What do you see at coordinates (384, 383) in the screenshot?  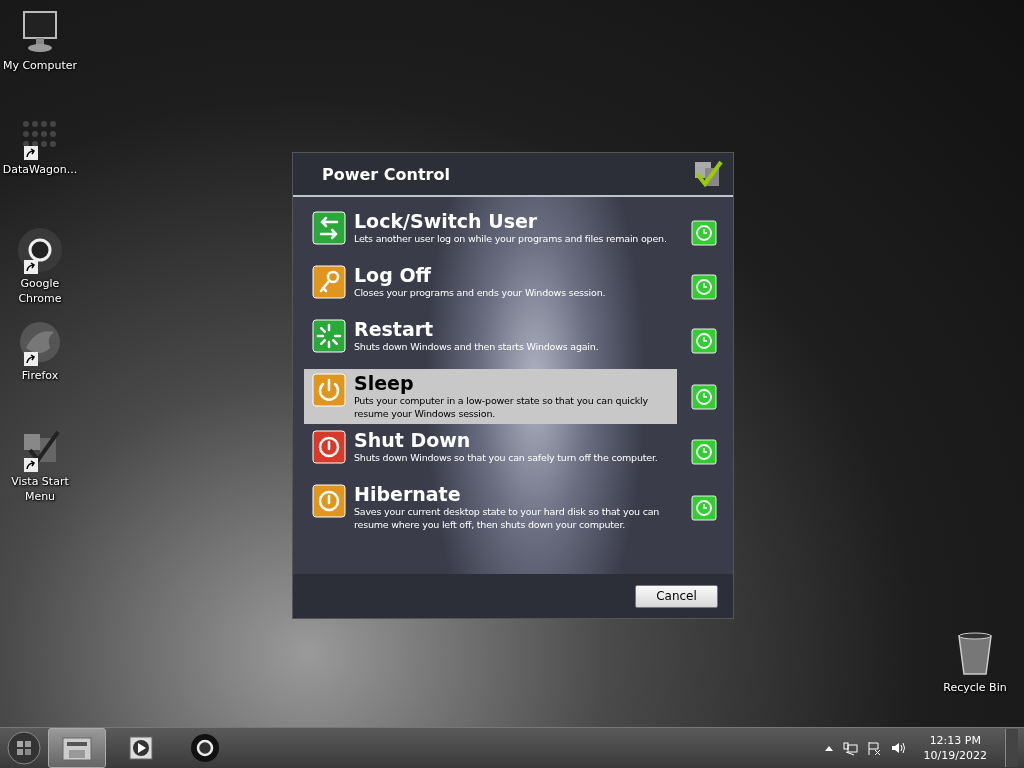 I see `option-title: Sleep` at bounding box center [384, 383].